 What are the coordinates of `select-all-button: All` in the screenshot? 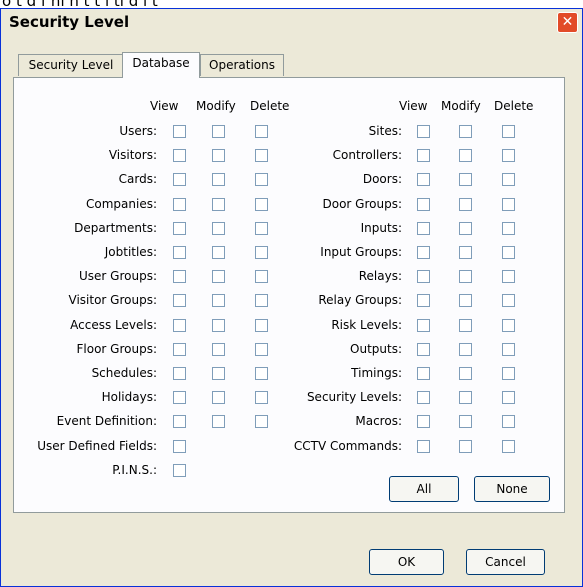 It's located at (424, 489).